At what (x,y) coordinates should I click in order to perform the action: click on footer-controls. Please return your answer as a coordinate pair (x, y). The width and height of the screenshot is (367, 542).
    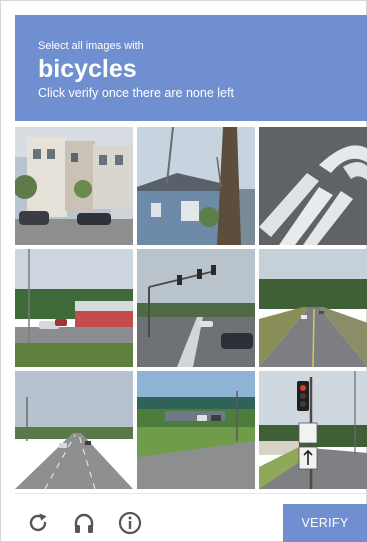
    Looking at the image, I should click on (84, 523).